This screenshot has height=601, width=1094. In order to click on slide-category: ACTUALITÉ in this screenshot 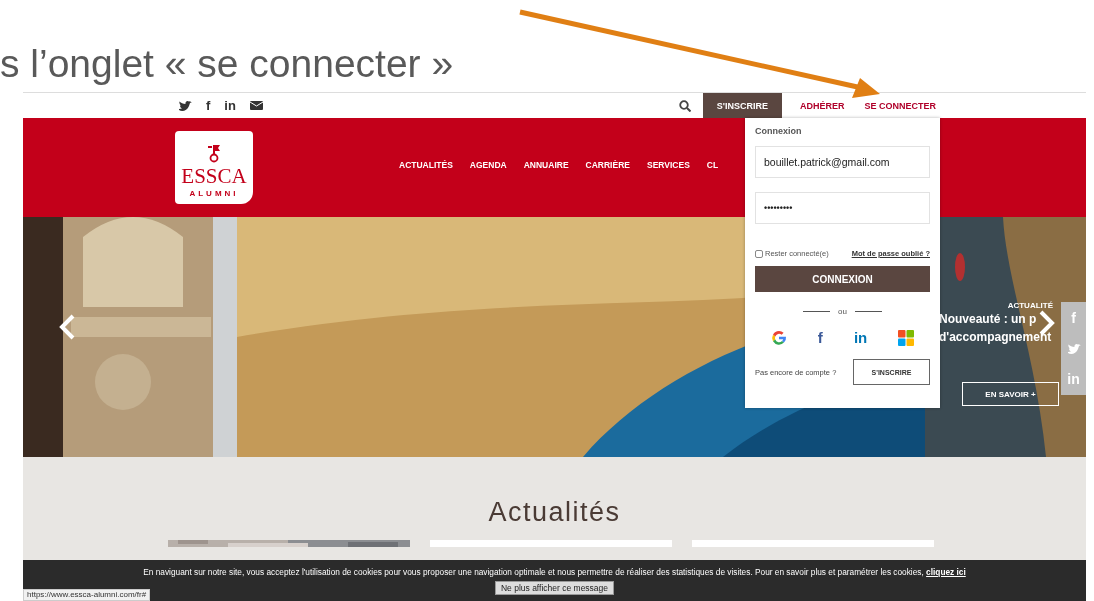, I will do `click(1030, 305)`.